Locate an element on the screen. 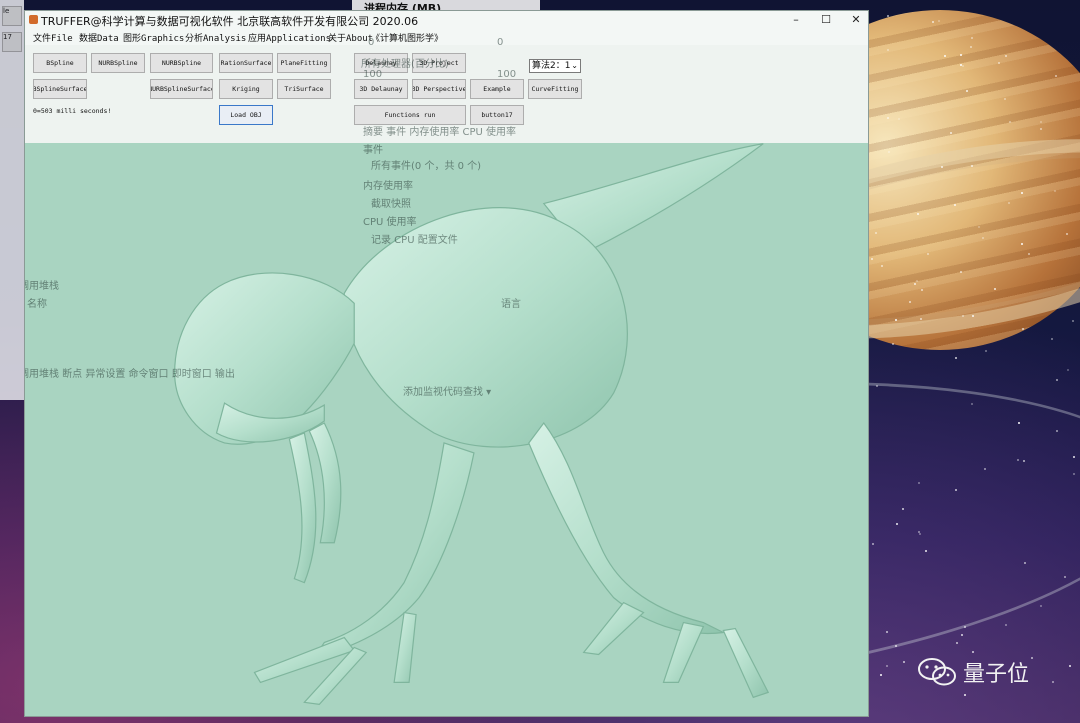  background-window-left: le 17 is located at coordinates (12, 200).